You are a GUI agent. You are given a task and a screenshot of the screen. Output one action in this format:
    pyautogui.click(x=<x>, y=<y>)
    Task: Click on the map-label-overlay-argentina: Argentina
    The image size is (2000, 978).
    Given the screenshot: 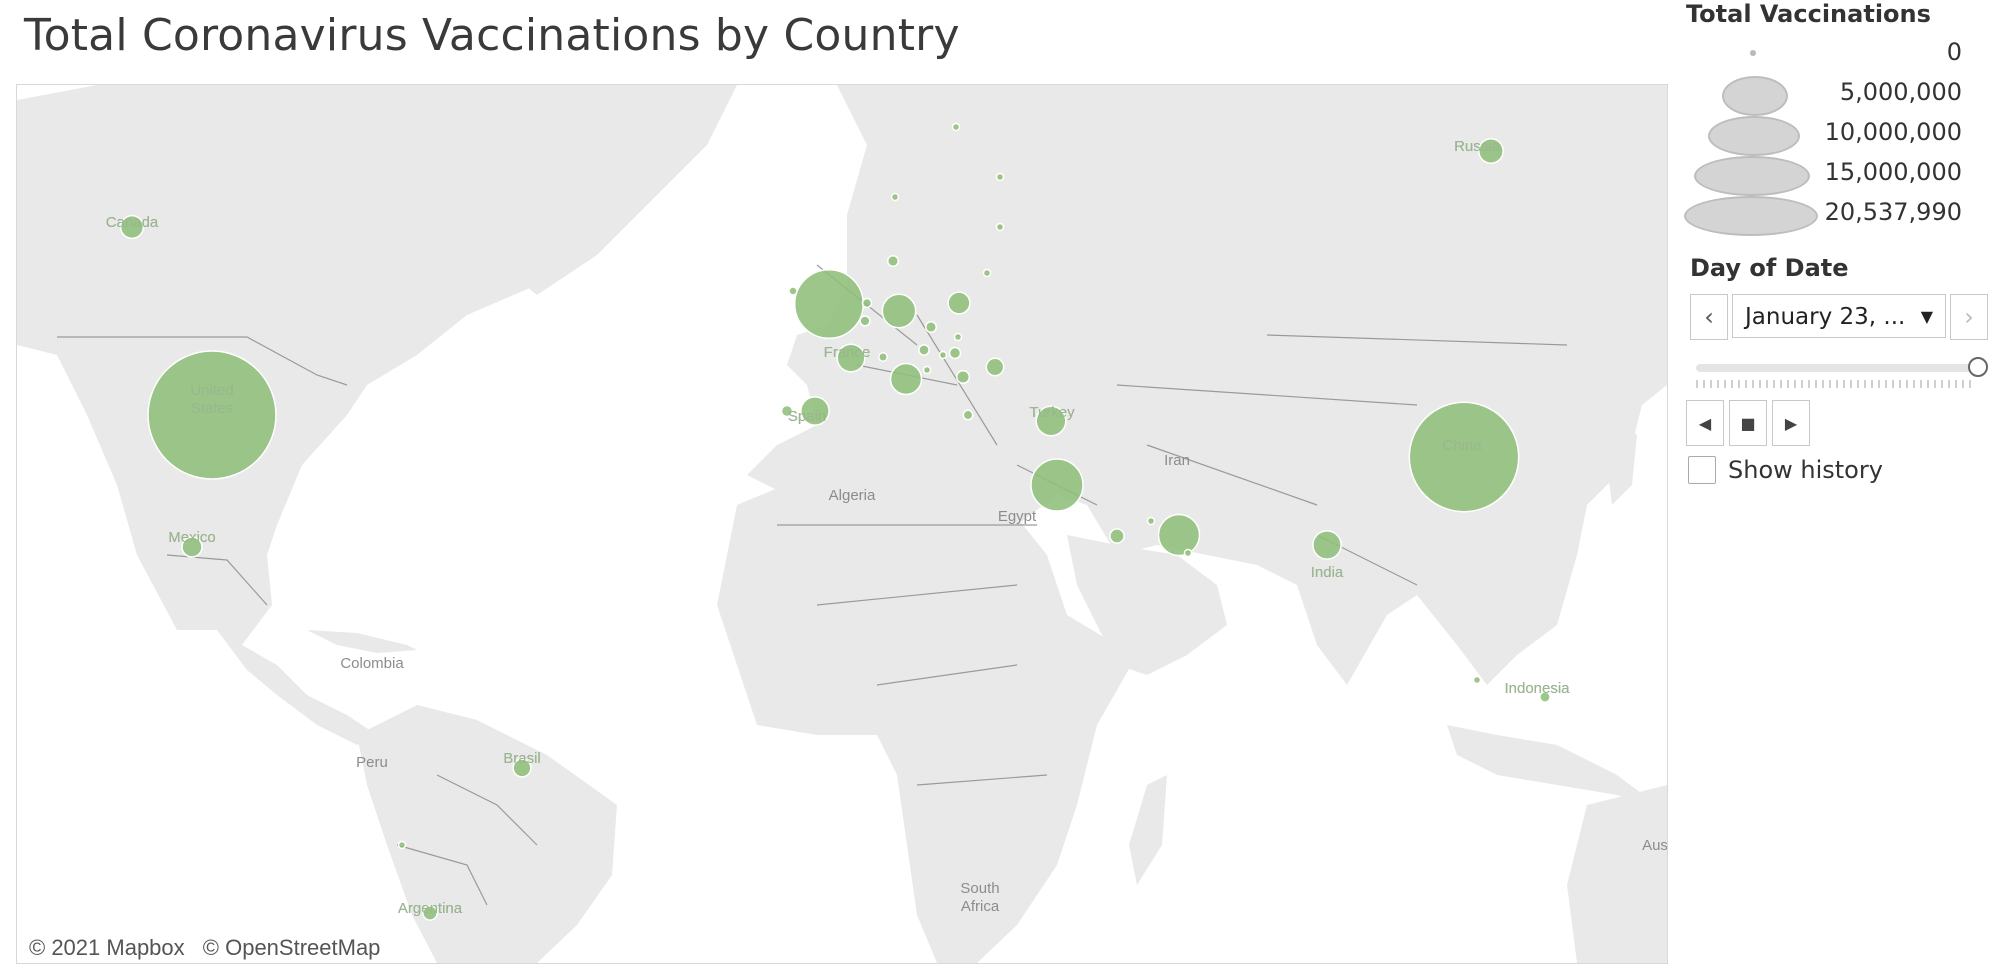 What is the action you would take?
    pyautogui.click(x=430, y=908)
    